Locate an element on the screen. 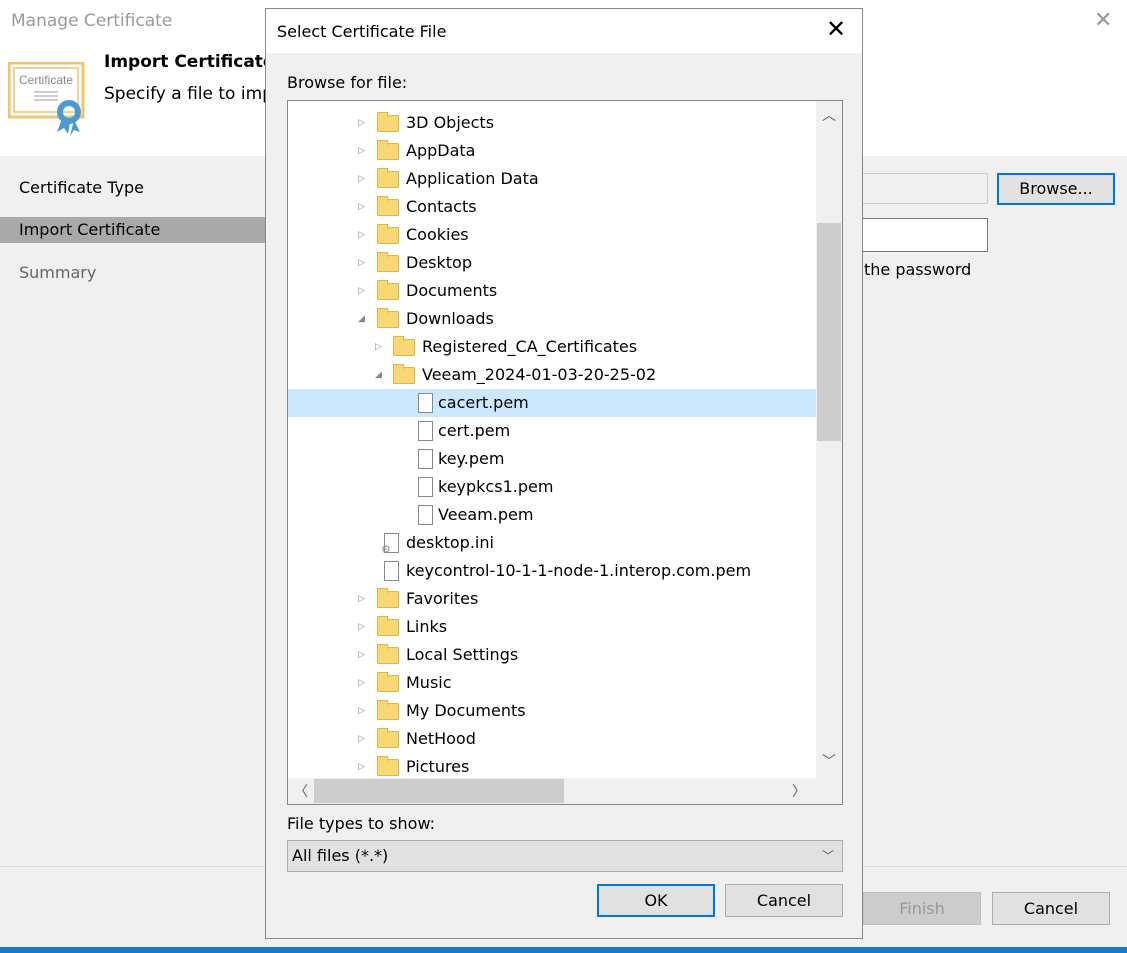 This screenshot has width=1127, height=953. tree-folder: ▷ Registered_CA_Certificates is located at coordinates (552, 347).